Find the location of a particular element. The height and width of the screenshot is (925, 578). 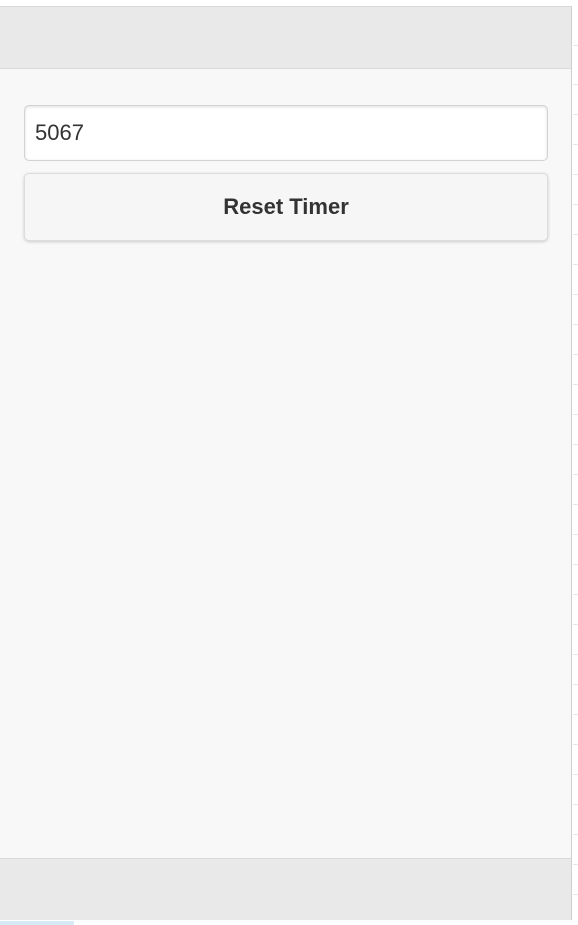

reset-timer-button: Reset Timer is located at coordinates (286, 207).